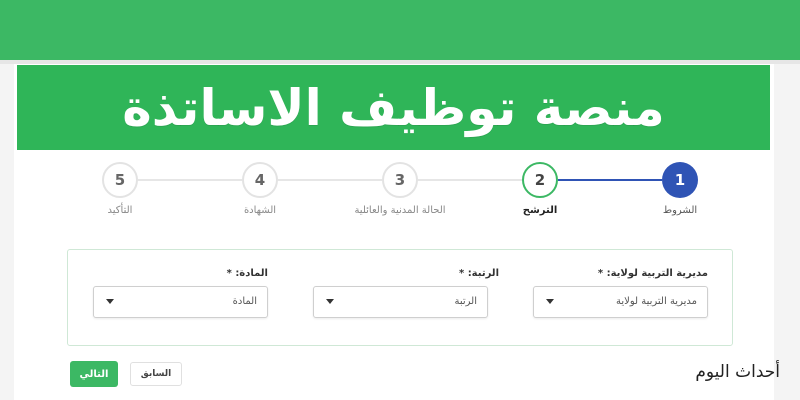 The image size is (800, 400). I want to click on step-4-number: 4, so click(260, 180).